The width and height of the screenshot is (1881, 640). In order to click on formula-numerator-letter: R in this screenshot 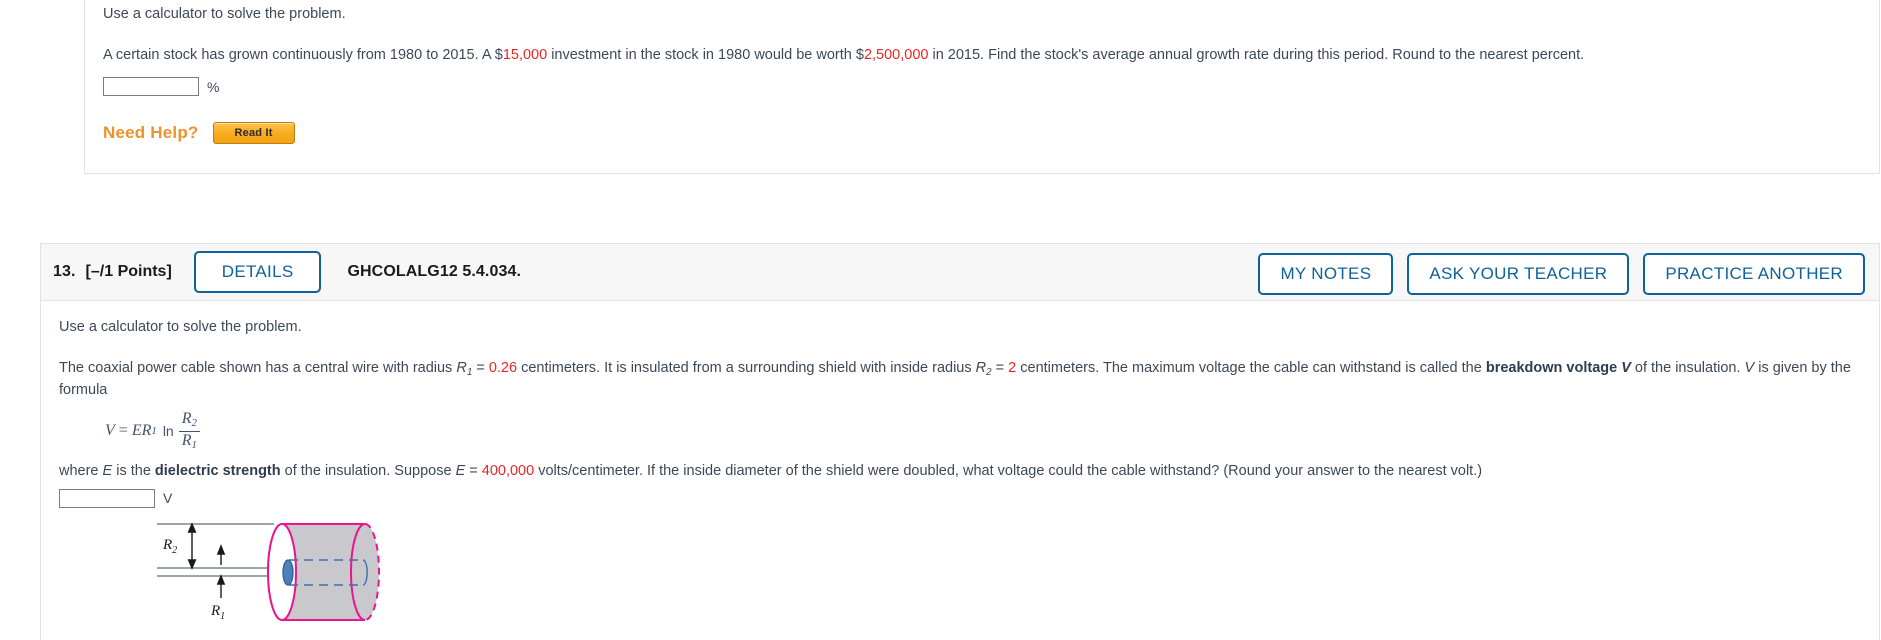, I will do `click(186, 419)`.